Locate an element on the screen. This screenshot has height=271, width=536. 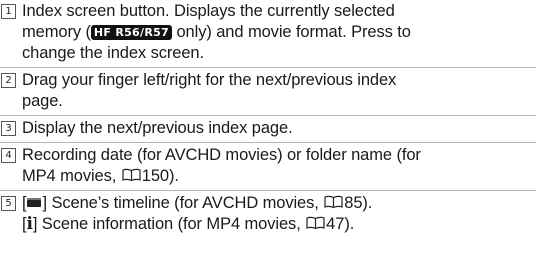
item-number-box: 2 is located at coordinates (8, 80).